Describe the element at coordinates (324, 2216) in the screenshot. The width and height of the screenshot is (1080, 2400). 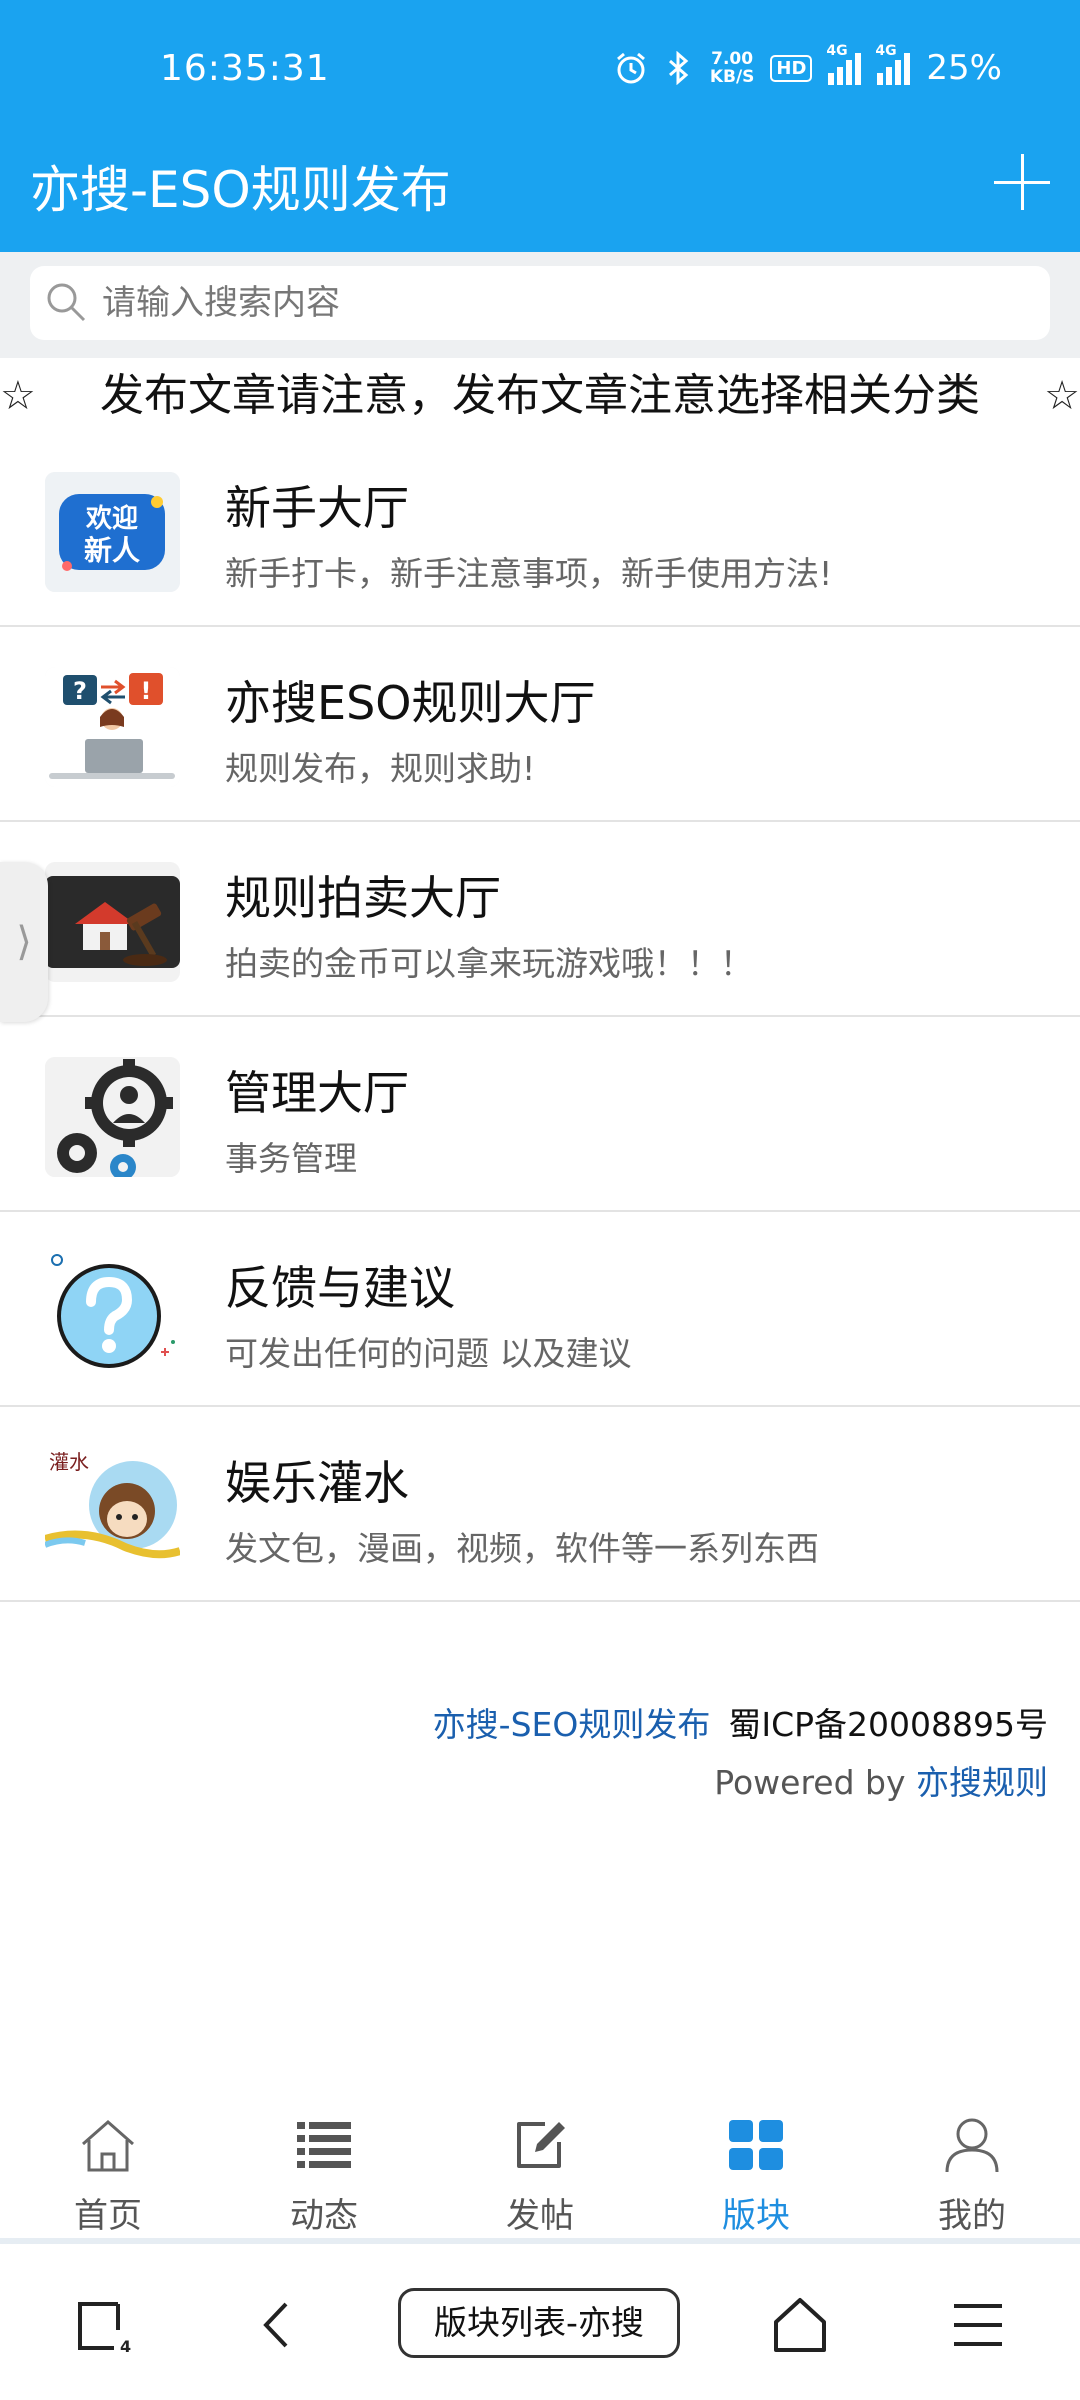
I see `tab-label: 动态` at that location.